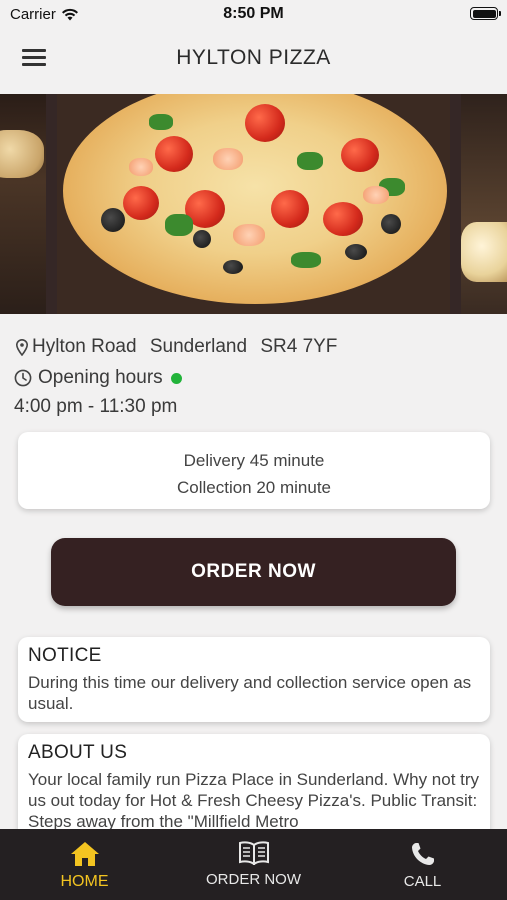  I want to click on carousel-next-photo, so click(484, 204).